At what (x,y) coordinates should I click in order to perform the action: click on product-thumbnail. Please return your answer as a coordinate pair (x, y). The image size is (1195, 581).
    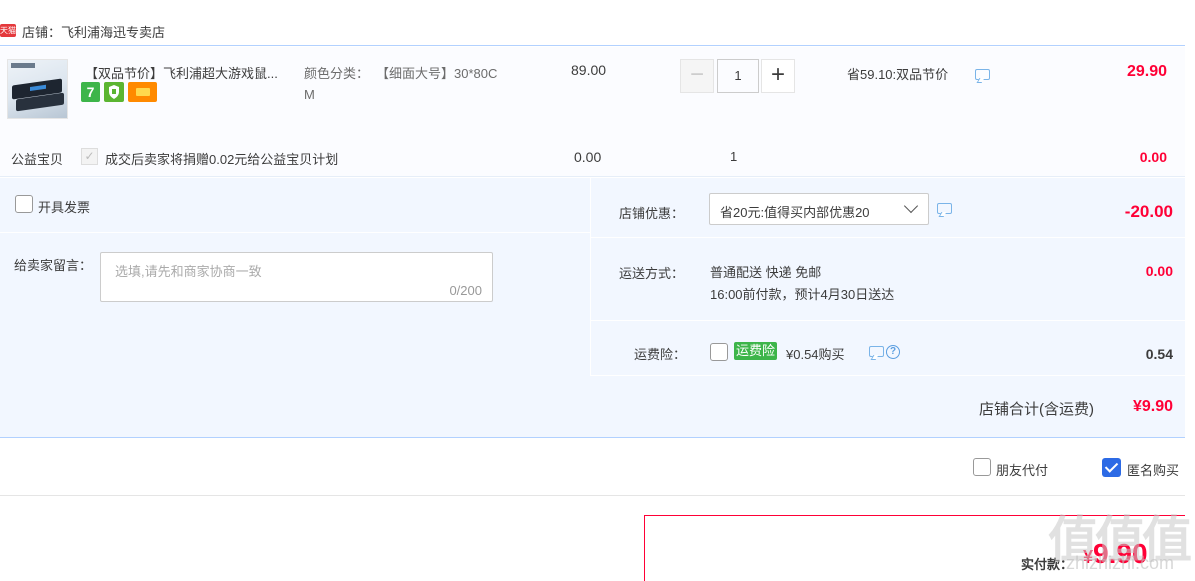
    Looking at the image, I should click on (37, 89).